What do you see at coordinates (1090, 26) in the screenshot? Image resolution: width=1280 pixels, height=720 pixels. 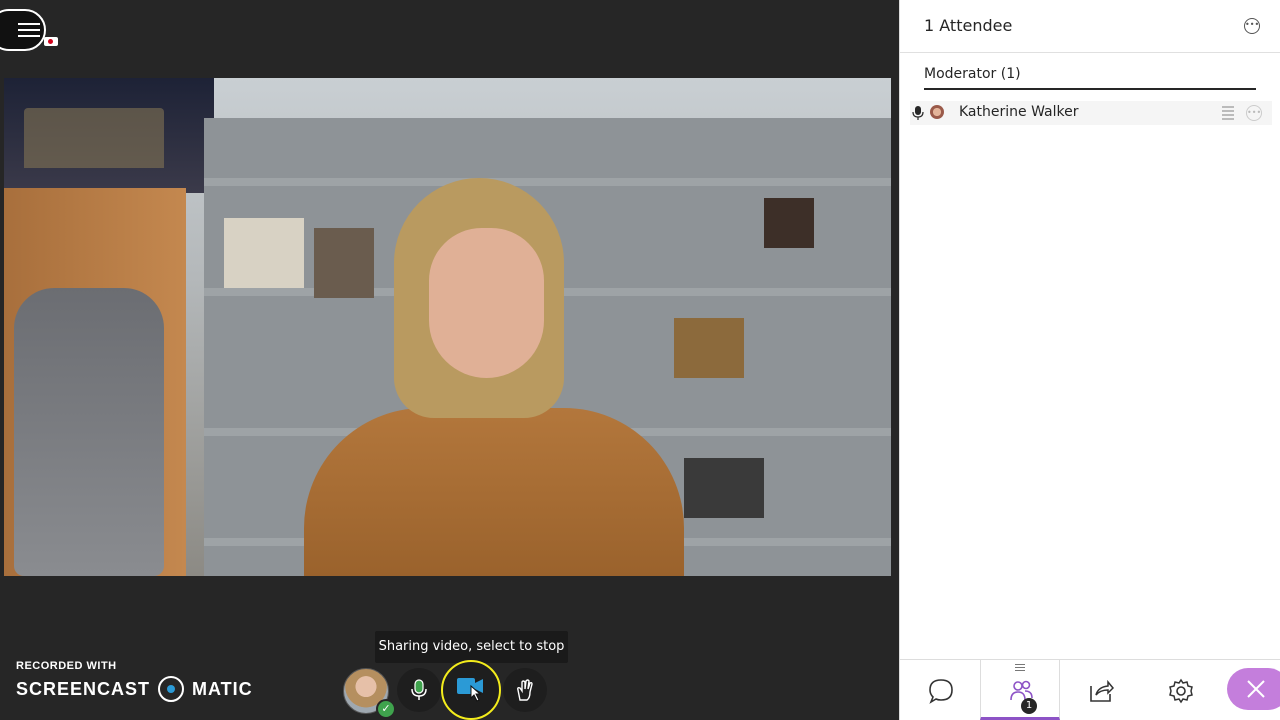 I see `panel-header: 1 Attendee •••` at bounding box center [1090, 26].